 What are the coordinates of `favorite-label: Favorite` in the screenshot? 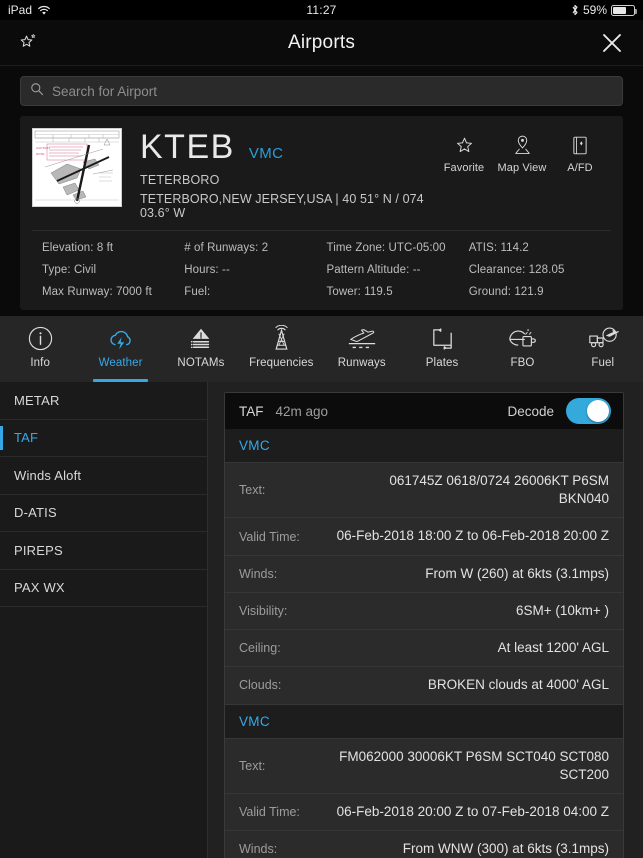 It's located at (464, 168).